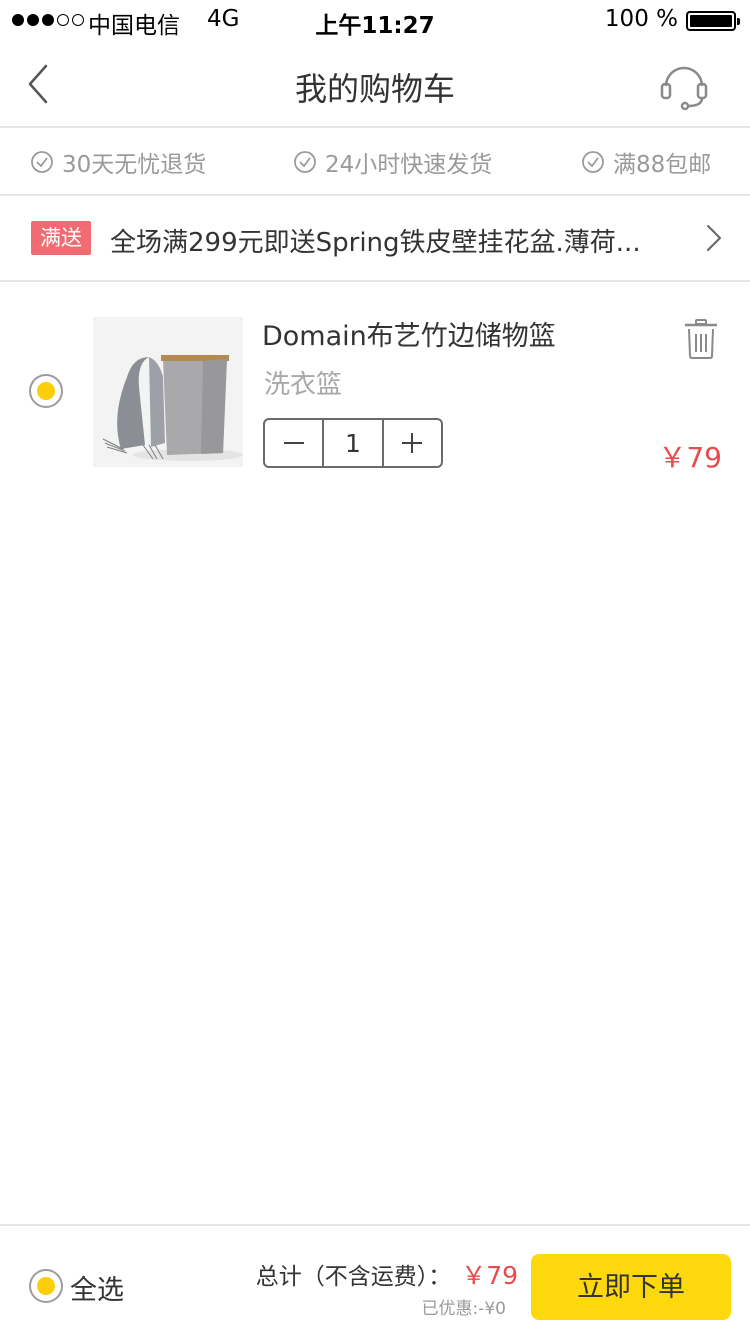 This screenshot has height=1334, width=750. Describe the element at coordinates (134, 165) in the screenshot. I see `guarantee-label: 30天无忧退货` at that location.